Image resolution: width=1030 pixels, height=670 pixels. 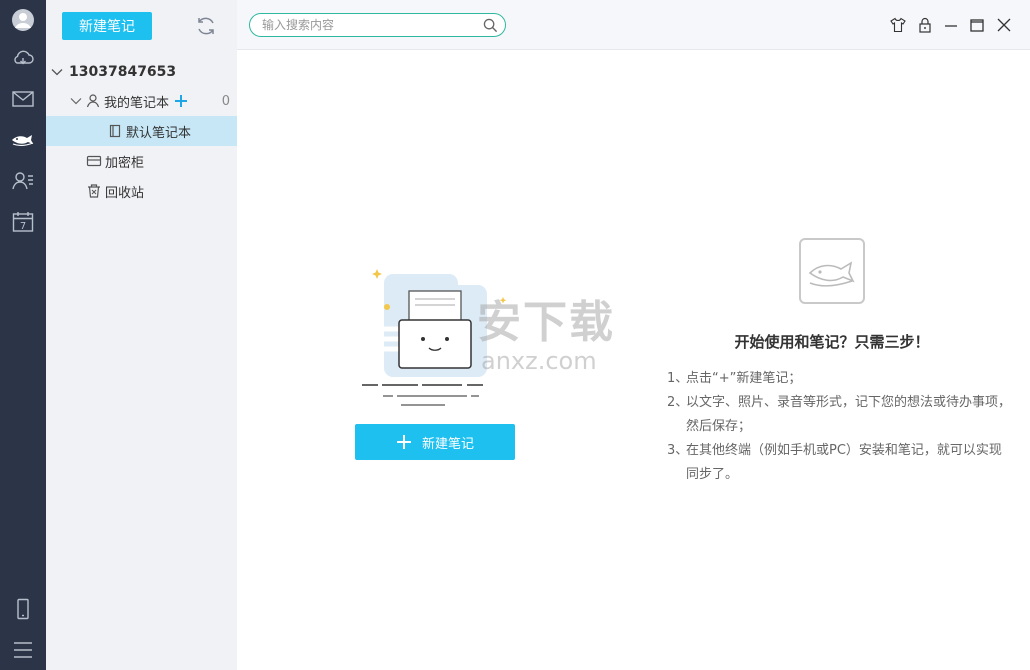 I want to click on new-note-main-label: 新建笔记, so click(x=447, y=444).